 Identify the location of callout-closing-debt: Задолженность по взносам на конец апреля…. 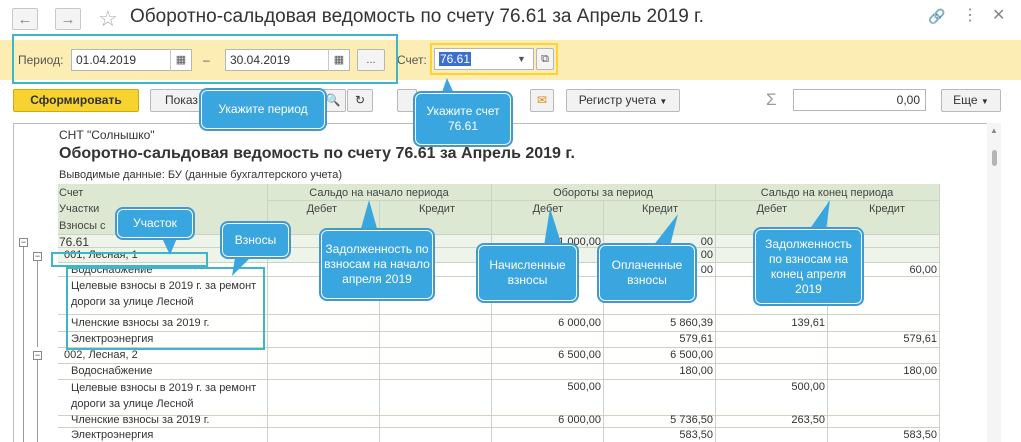
(808, 266).